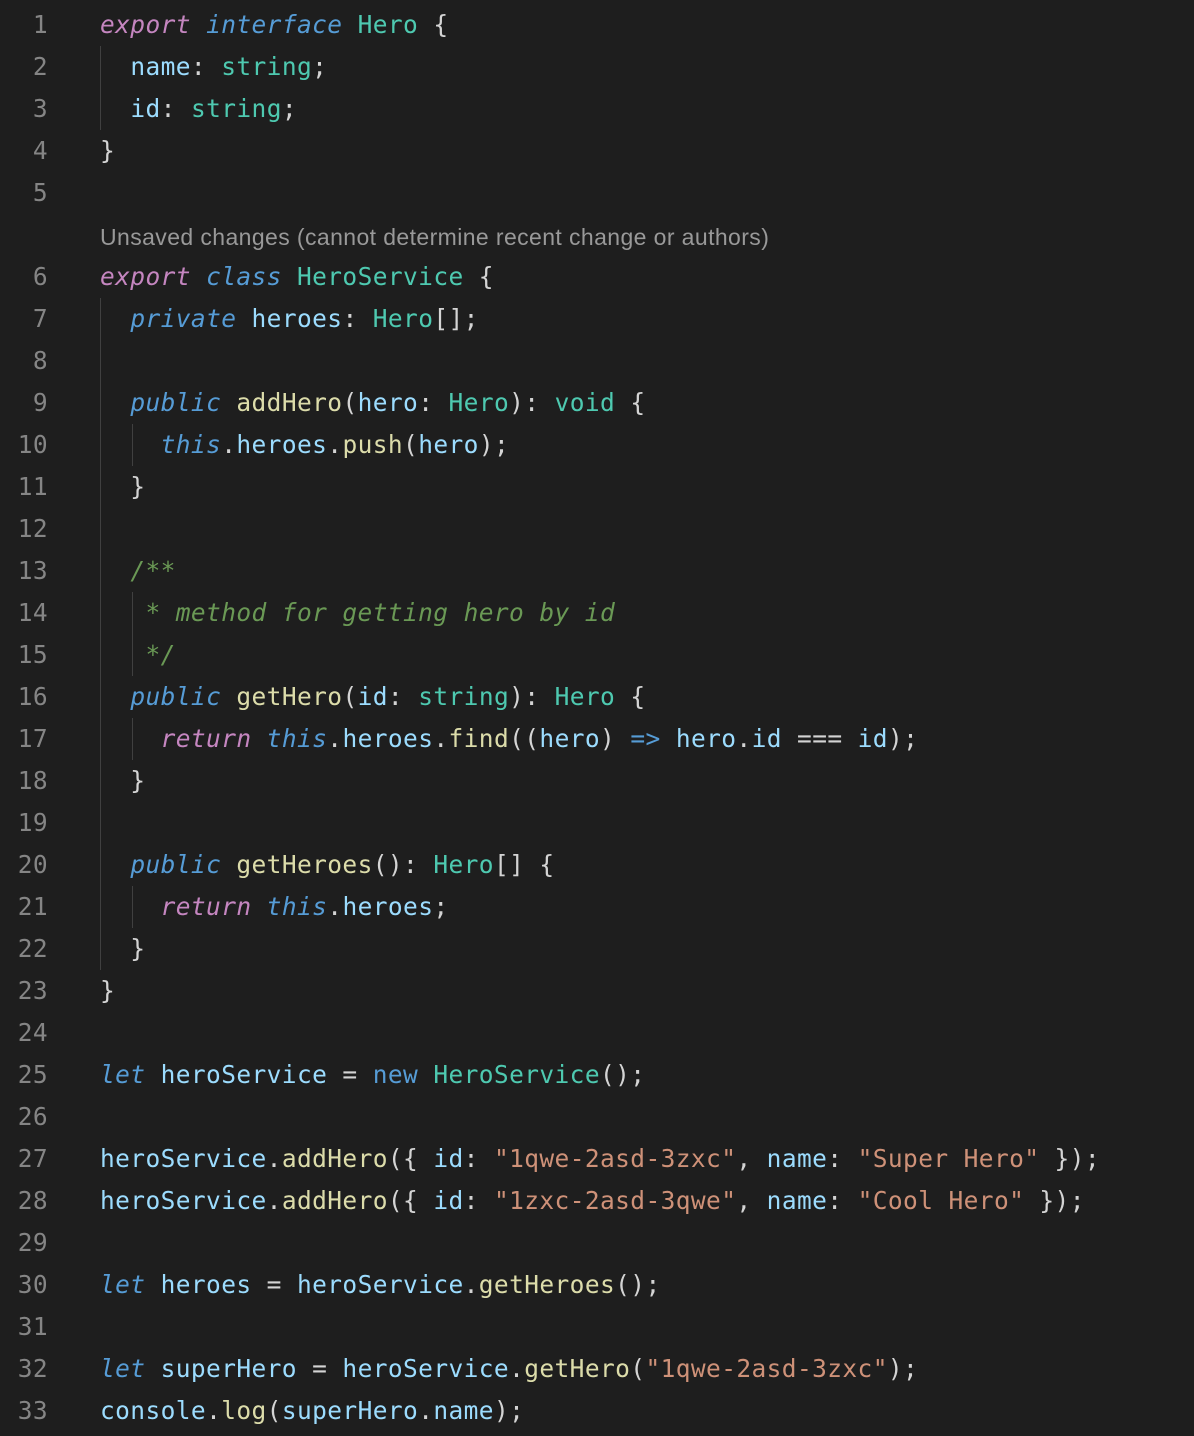  What do you see at coordinates (597, 1033) in the screenshot?
I see `code-line-24: 24` at bounding box center [597, 1033].